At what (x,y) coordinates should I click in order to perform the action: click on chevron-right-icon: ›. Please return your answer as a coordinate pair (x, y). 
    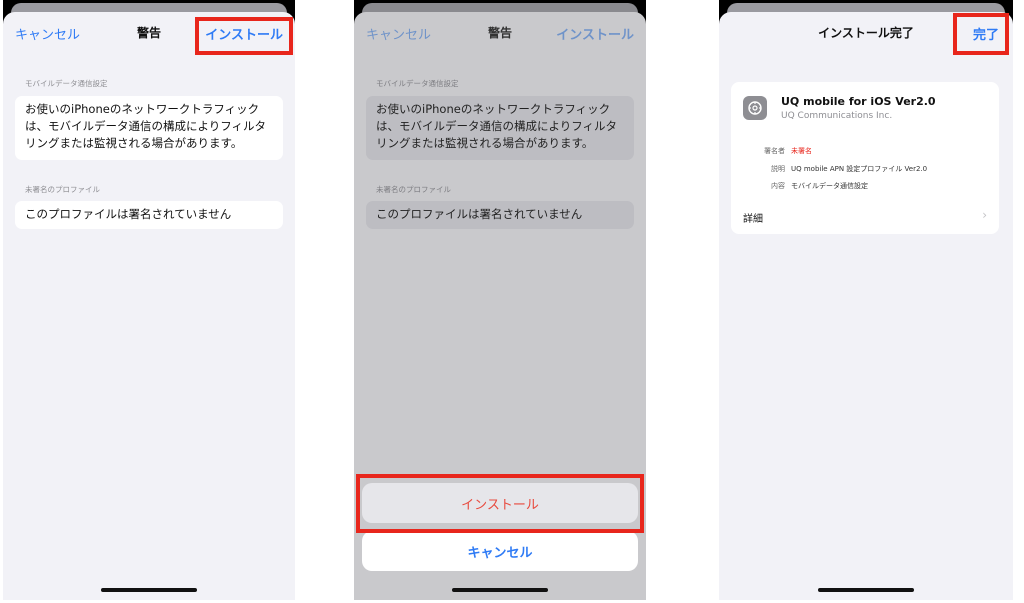
    Looking at the image, I should click on (984, 215).